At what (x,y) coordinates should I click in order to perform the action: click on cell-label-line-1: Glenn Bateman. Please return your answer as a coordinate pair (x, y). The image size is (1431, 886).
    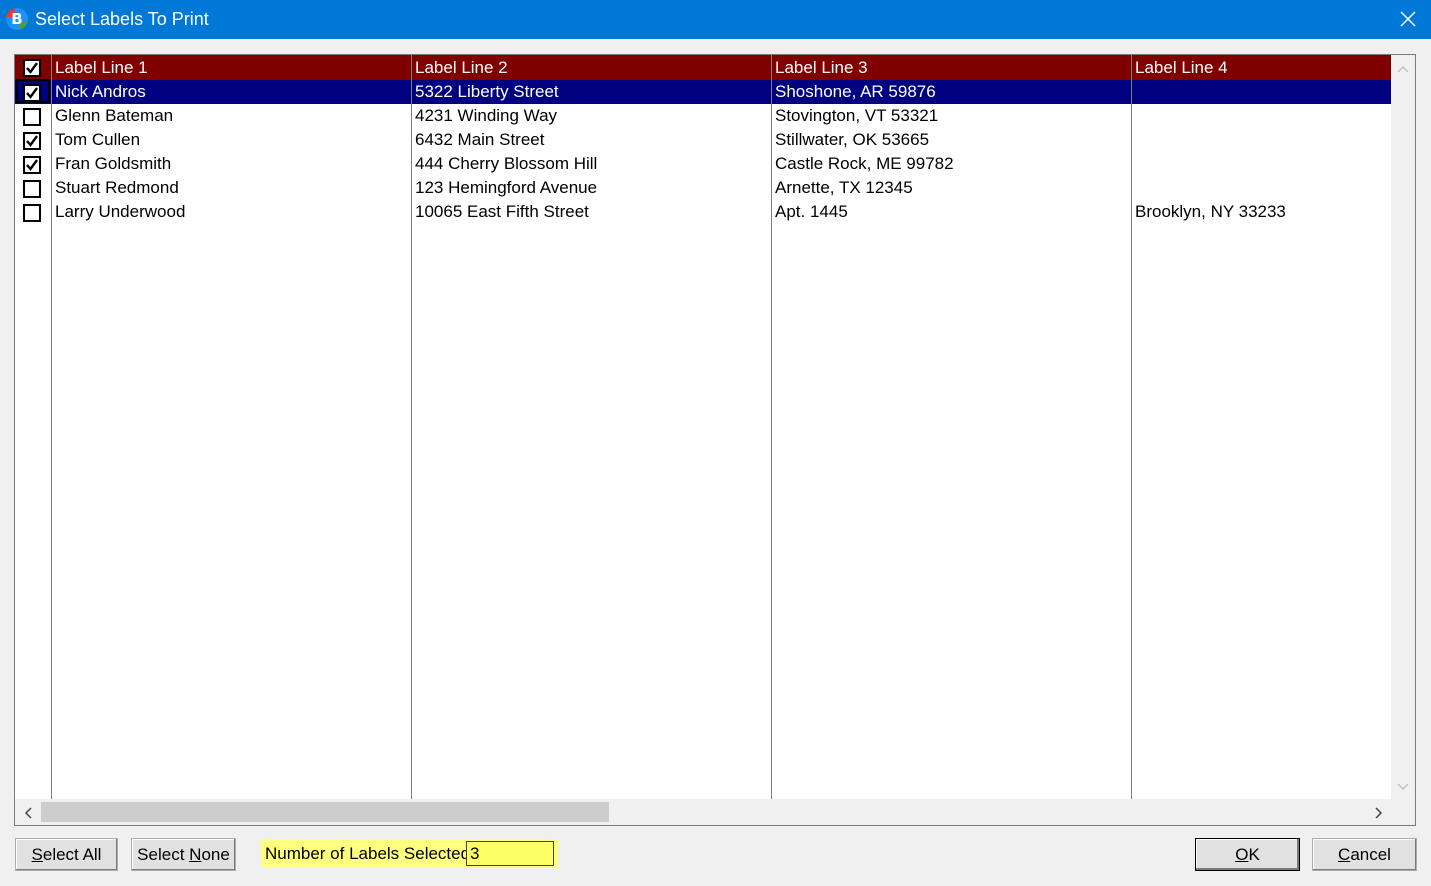
    Looking at the image, I should click on (231, 116).